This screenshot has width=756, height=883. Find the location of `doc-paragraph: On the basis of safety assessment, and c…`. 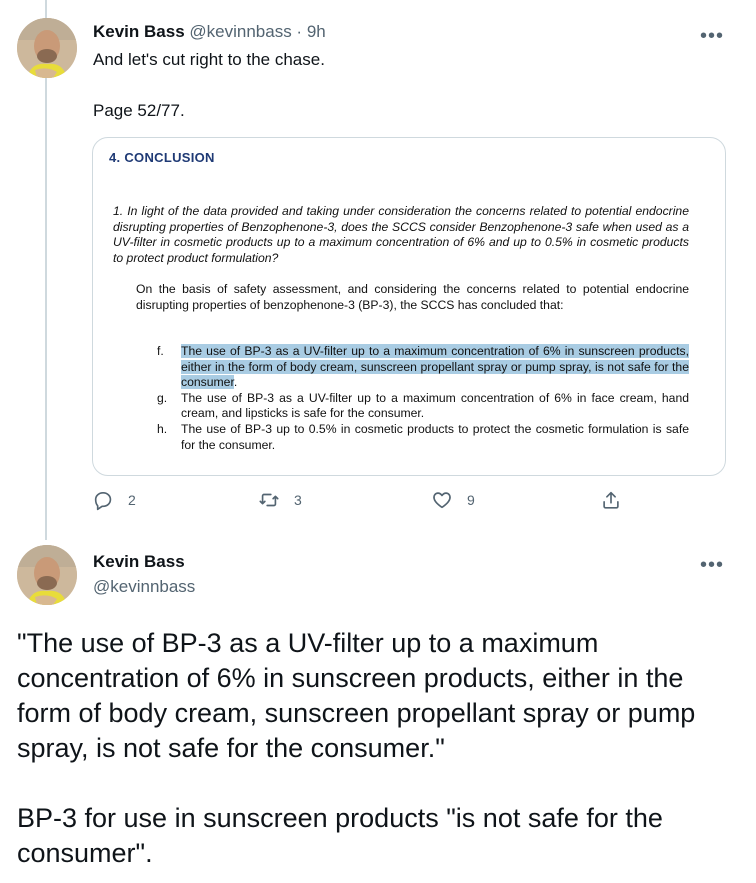

doc-paragraph: On the basis of safety assessment, and c… is located at coordinates (412, 297).